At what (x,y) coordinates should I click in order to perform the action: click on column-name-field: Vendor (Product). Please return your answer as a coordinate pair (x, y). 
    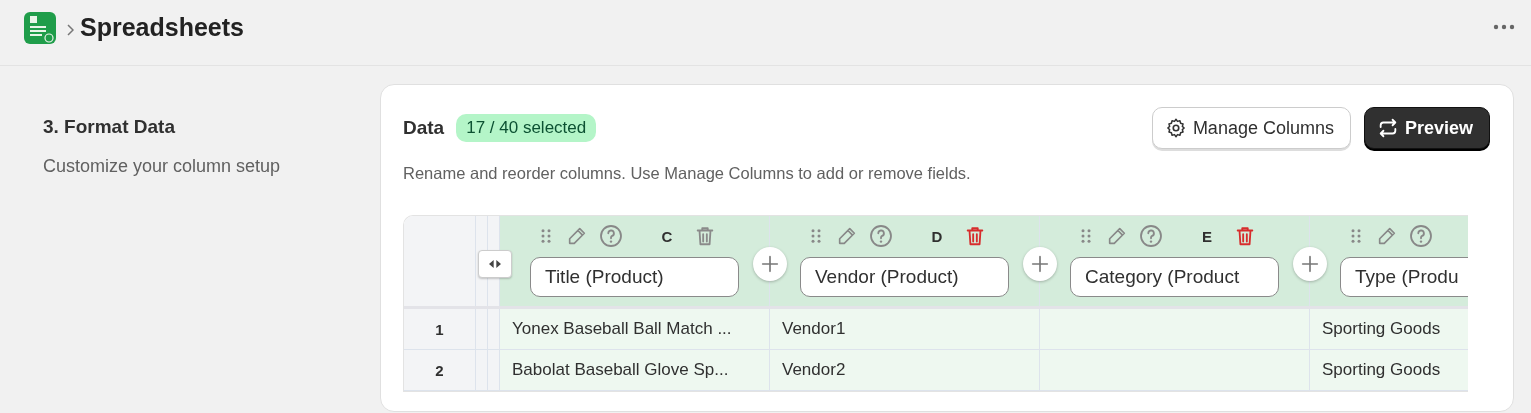
    Looking at the image, I should click on (904, 277).